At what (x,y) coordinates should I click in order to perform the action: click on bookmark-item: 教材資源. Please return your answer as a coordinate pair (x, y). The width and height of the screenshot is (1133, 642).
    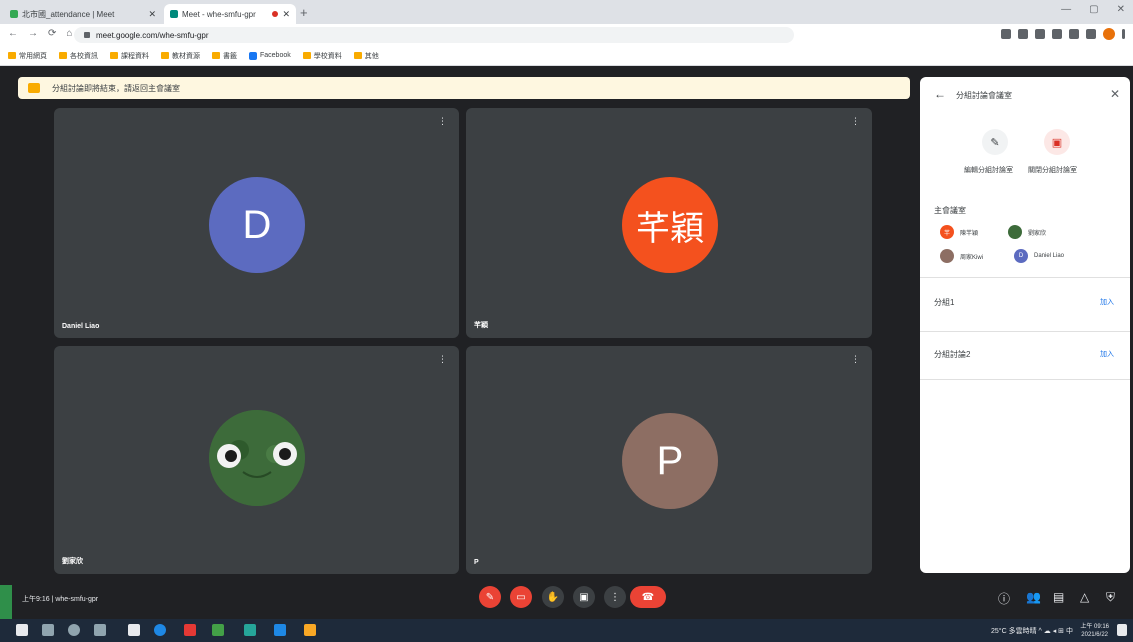
    Looking at the image, I should click on (180, 56).